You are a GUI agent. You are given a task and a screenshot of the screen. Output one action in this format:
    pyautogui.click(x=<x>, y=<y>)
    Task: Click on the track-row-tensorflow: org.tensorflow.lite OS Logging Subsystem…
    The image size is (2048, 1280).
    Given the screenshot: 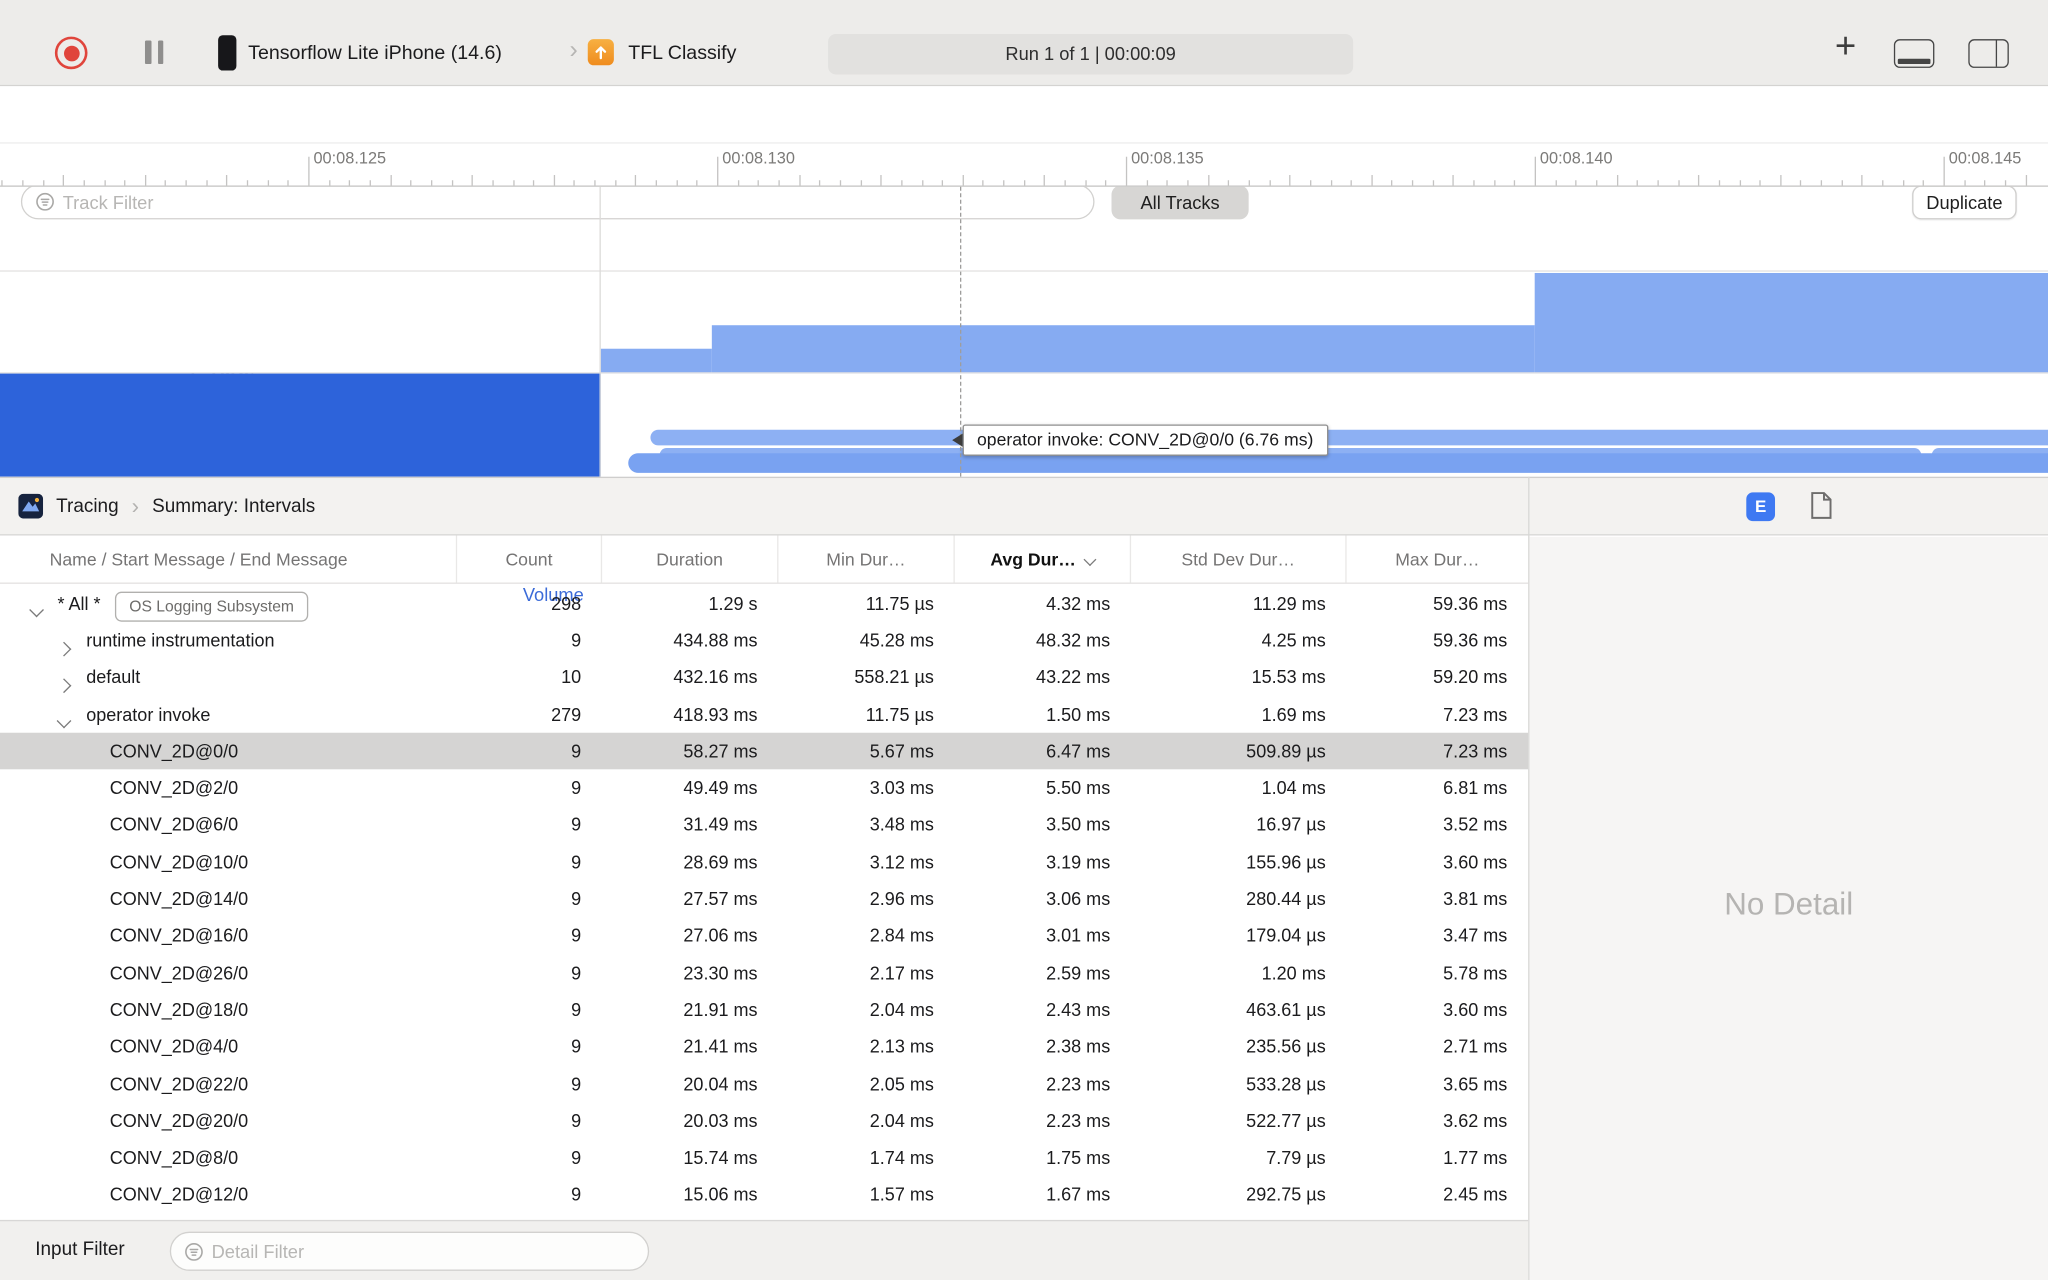 What is the action you would take?
    pyautogui.click(x=300, y=447)
    